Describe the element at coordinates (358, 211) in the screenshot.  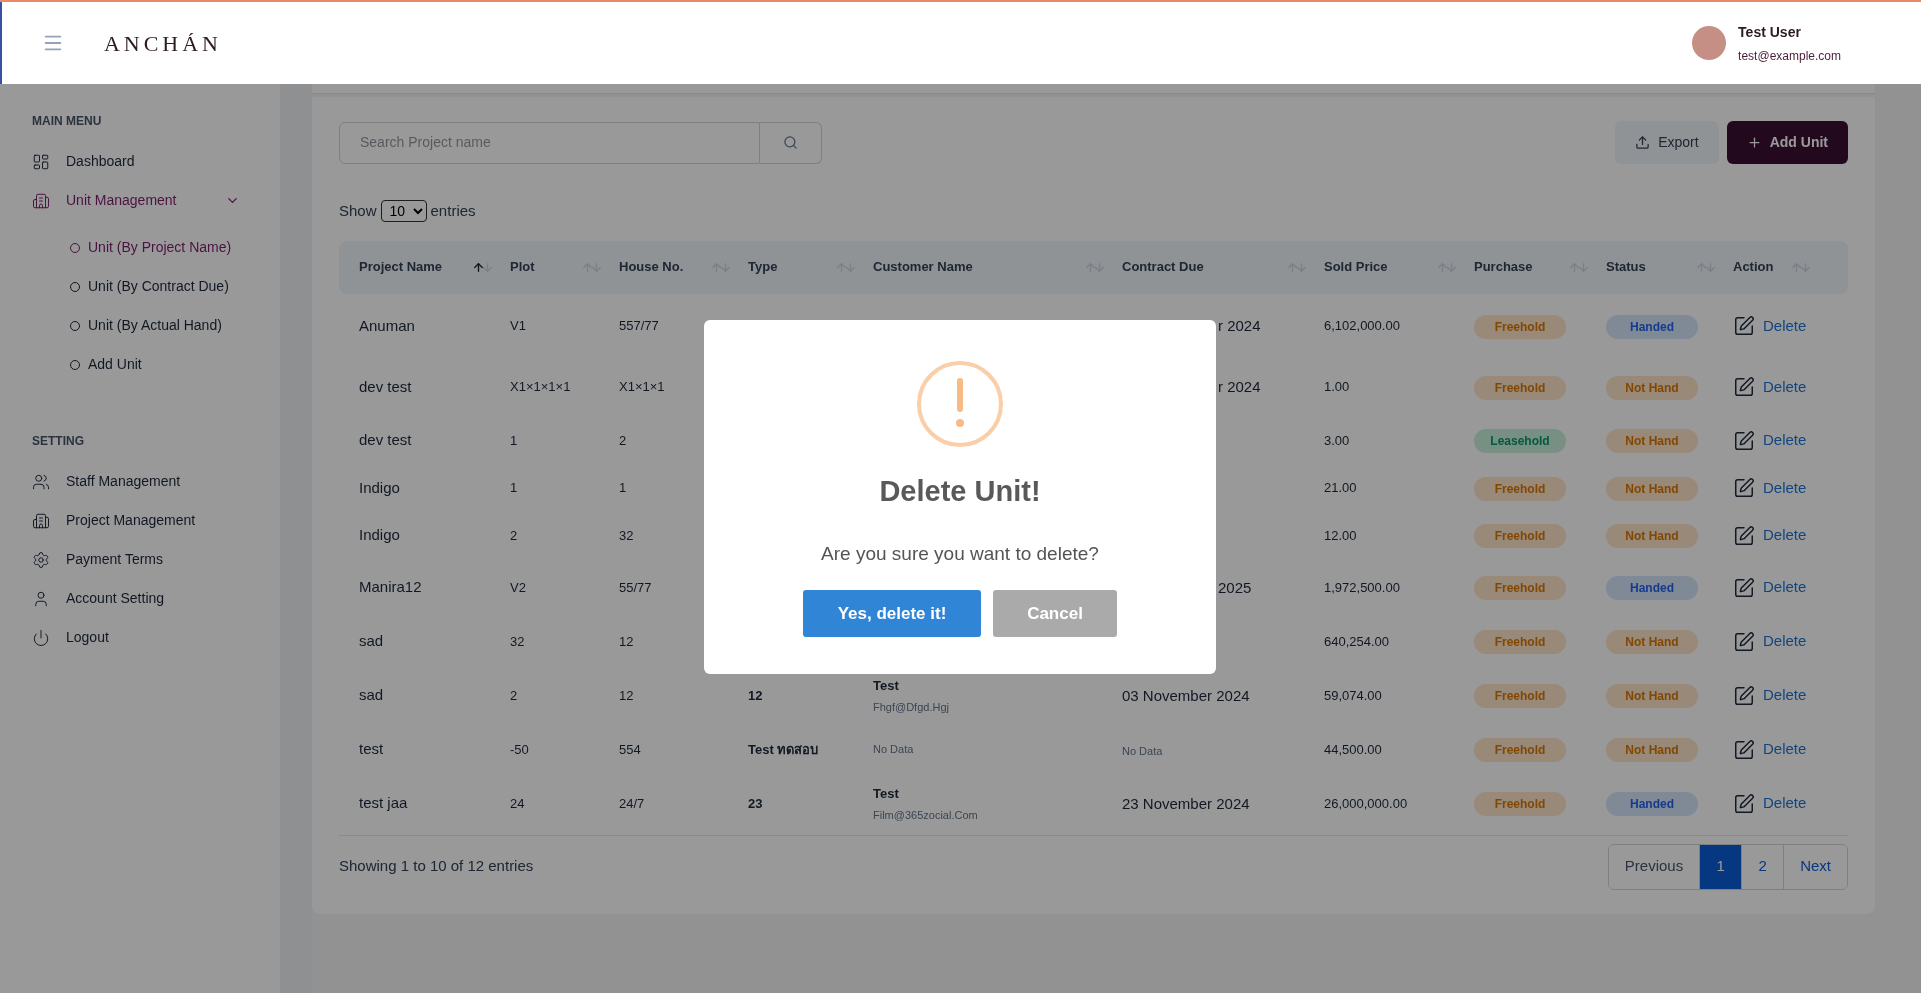
I see `show-label: Show` at that location.